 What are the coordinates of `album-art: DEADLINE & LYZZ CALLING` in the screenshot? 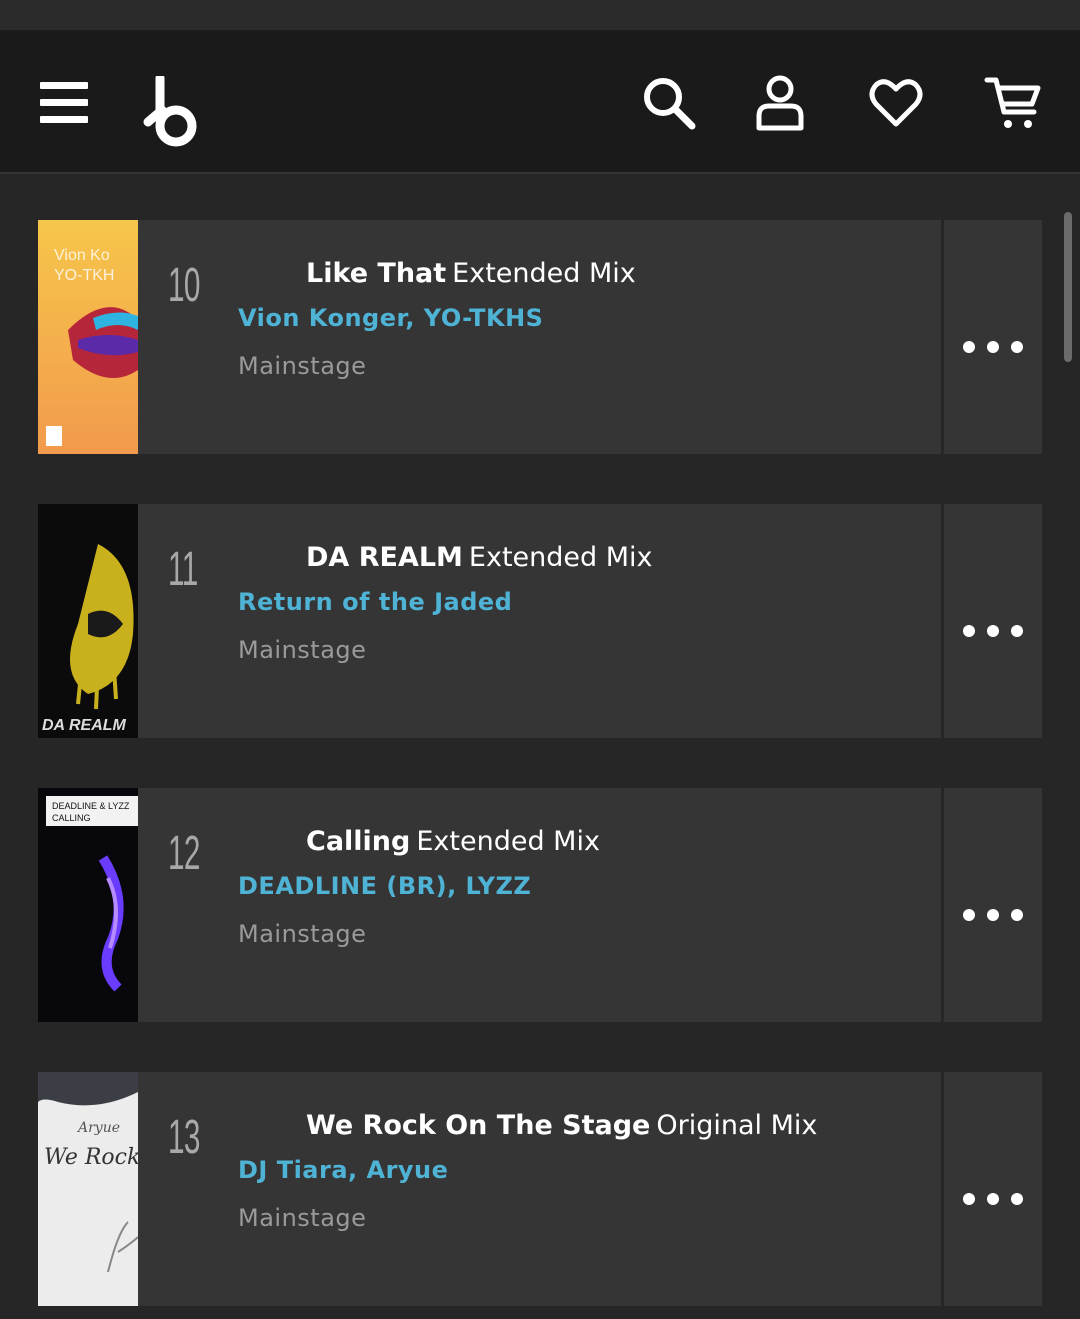 It's located at (88, 905).